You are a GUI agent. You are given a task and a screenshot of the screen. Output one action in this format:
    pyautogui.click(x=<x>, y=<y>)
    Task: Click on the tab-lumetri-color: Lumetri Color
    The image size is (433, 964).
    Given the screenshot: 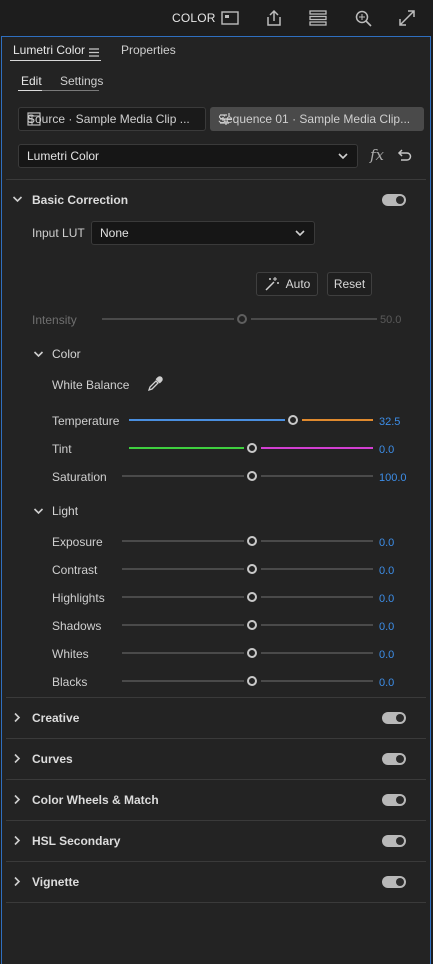 What is the action you would take?
    pyautogui.click(x=49, y=50)
    